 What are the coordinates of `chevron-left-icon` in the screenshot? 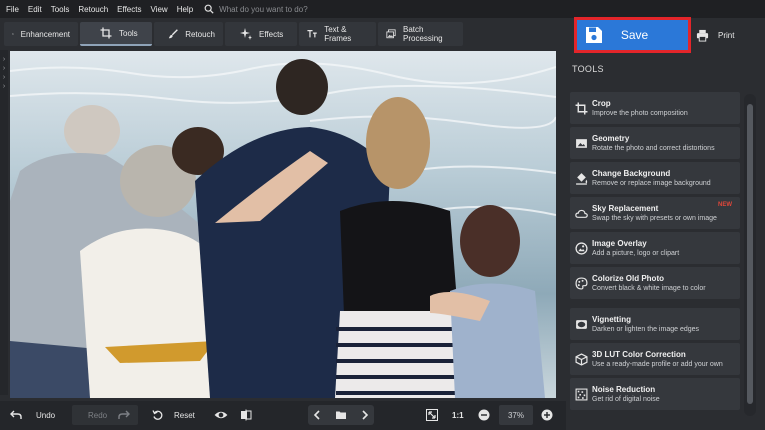 It's located at (317, 415).